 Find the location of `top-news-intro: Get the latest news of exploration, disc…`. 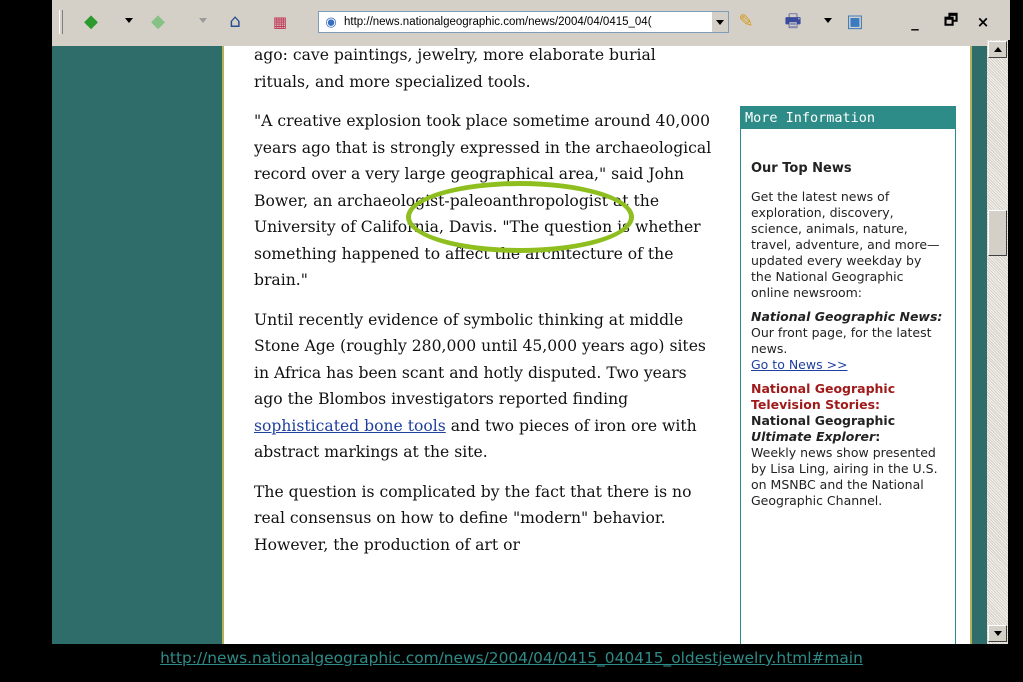

top-news-intro: Get the latest news of exploration, disc… is located at coordinates (845, 244).